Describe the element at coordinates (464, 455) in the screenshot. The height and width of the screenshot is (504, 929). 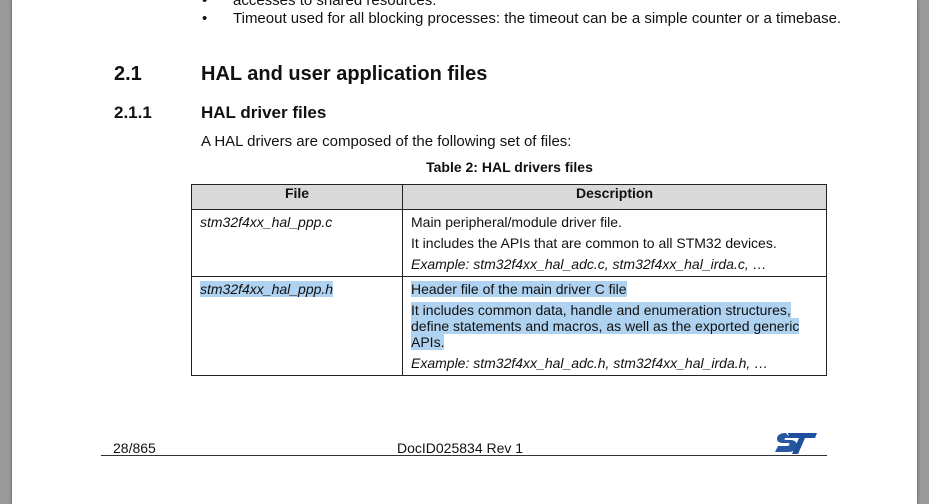
I see `footer-divider` at that location.